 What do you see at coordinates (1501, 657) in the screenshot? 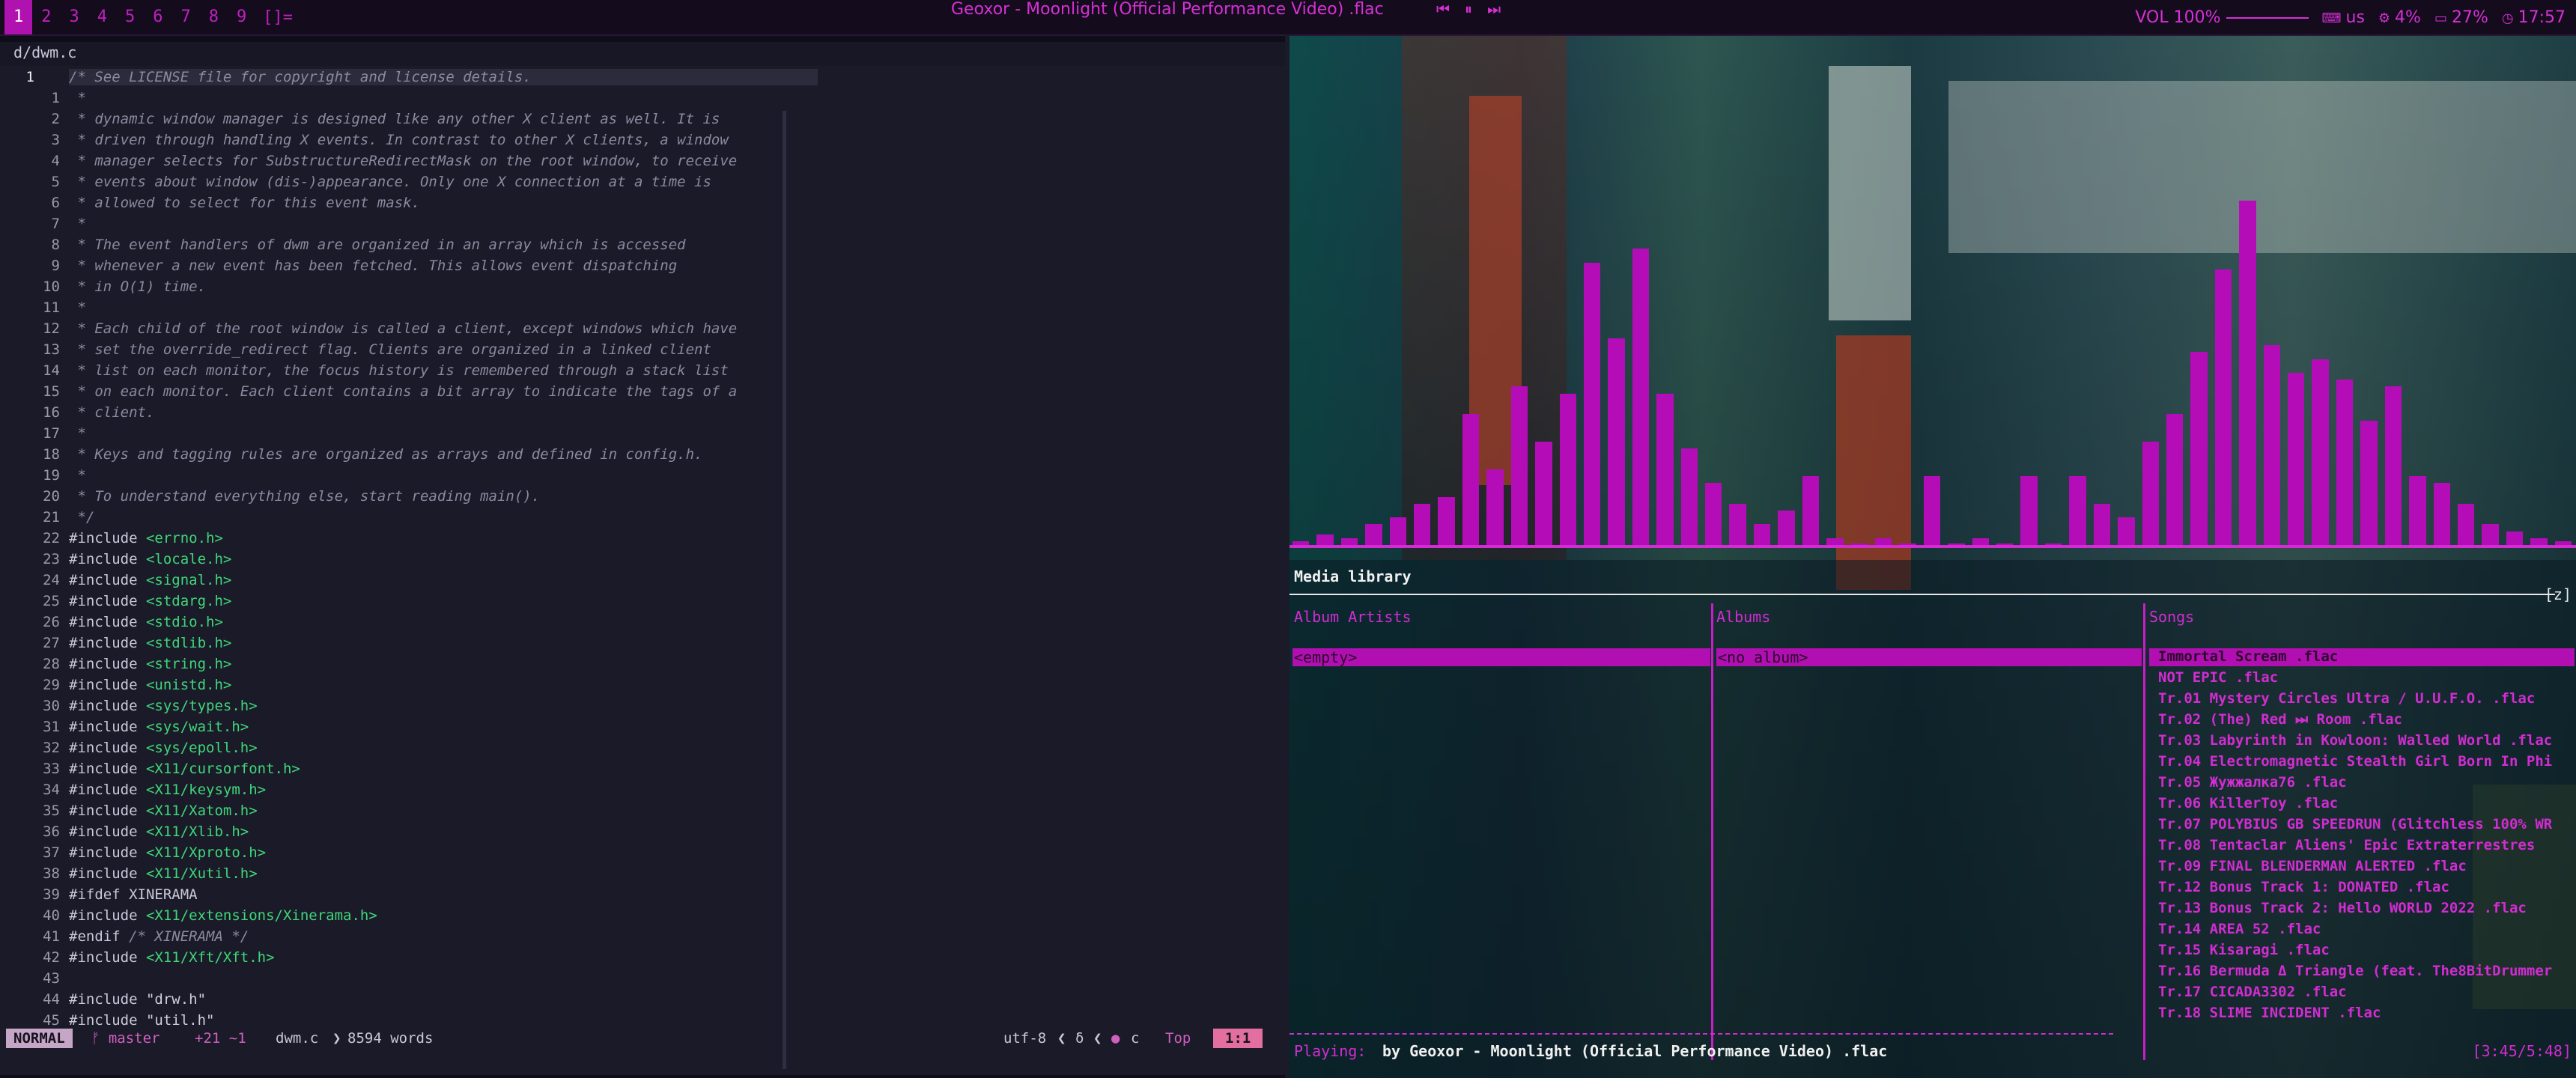
I see `artist-item-selected: <empty>` at bounding box center [1501, 657].